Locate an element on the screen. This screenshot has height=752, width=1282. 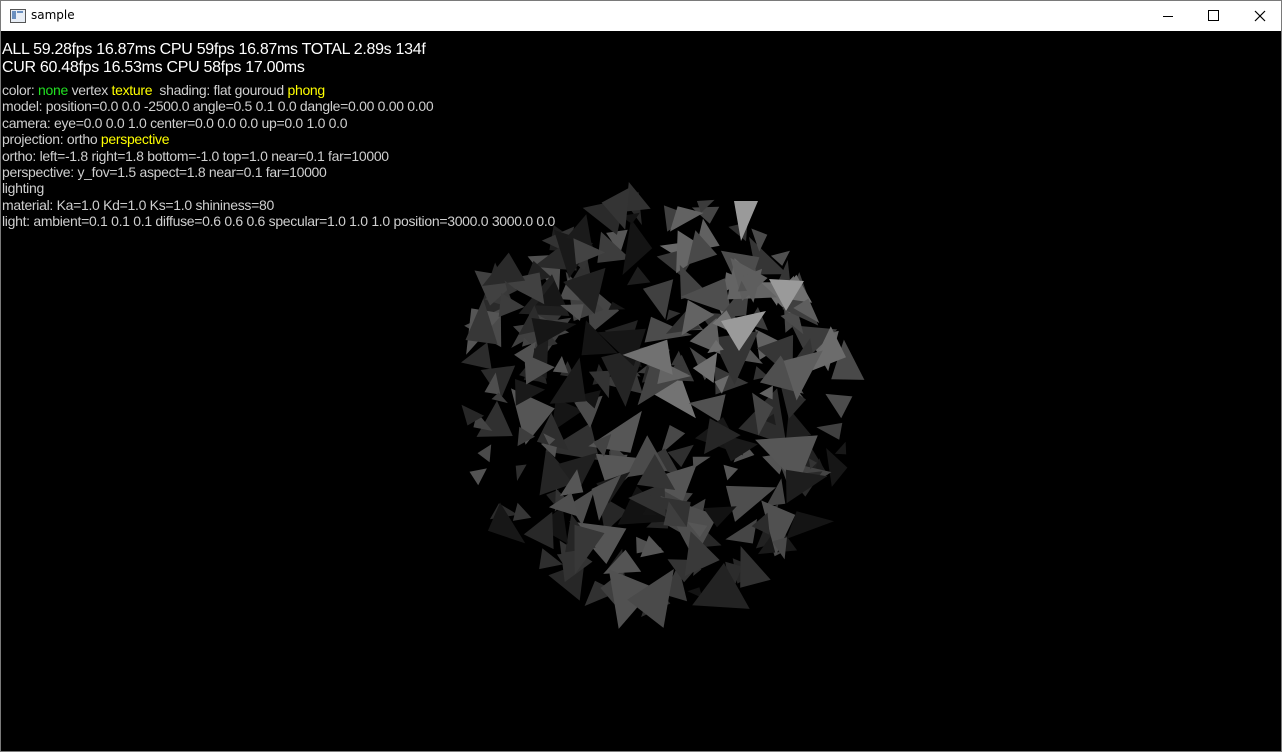
lighting-line: lighting is located at coordinates (23, 188).